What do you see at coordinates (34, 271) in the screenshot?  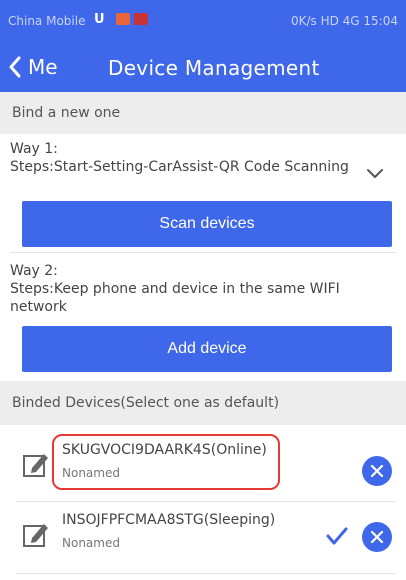 I see `way2-title: Way 2:` at bounding box center [34, 271].